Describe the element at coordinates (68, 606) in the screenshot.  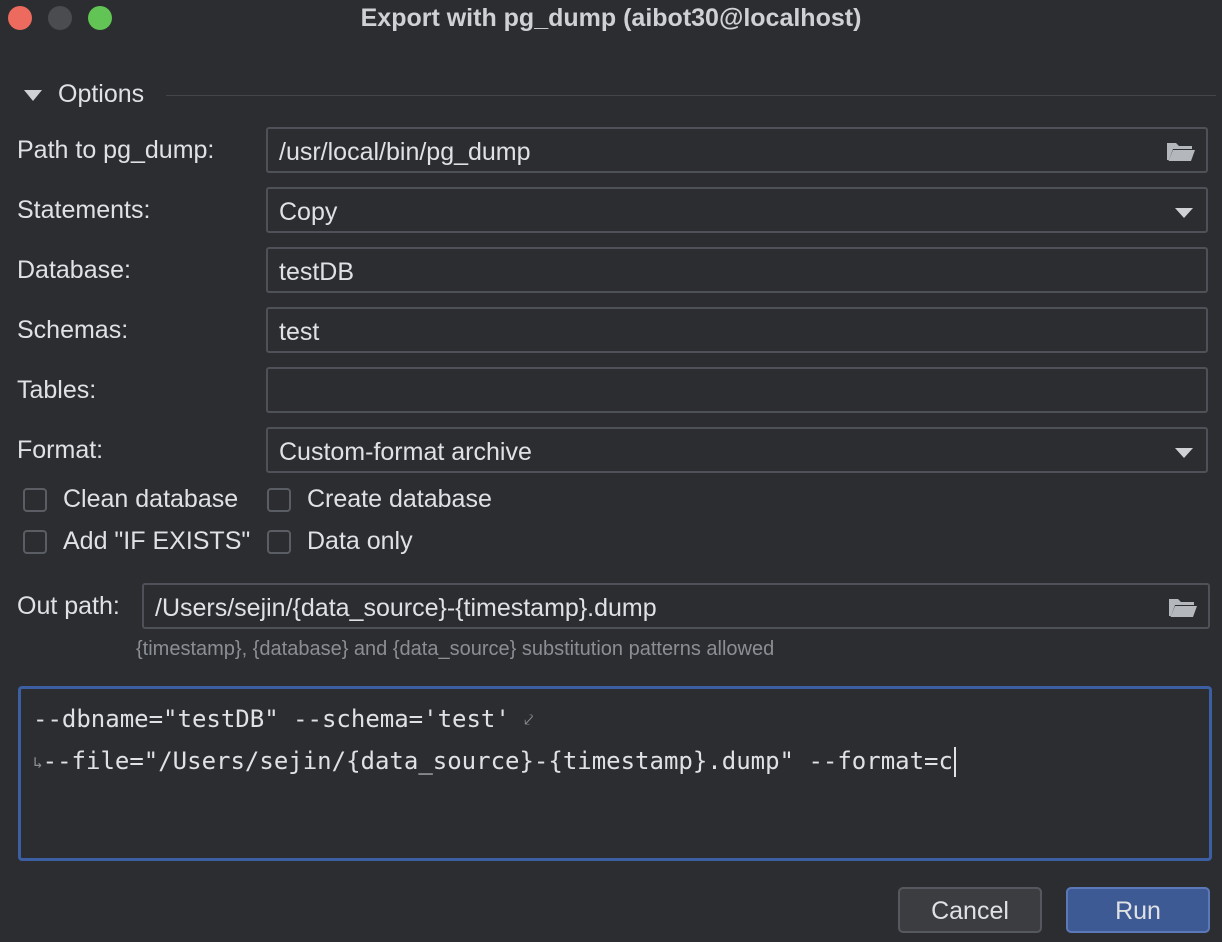
I see `out-path-label: Out path:` at that location.